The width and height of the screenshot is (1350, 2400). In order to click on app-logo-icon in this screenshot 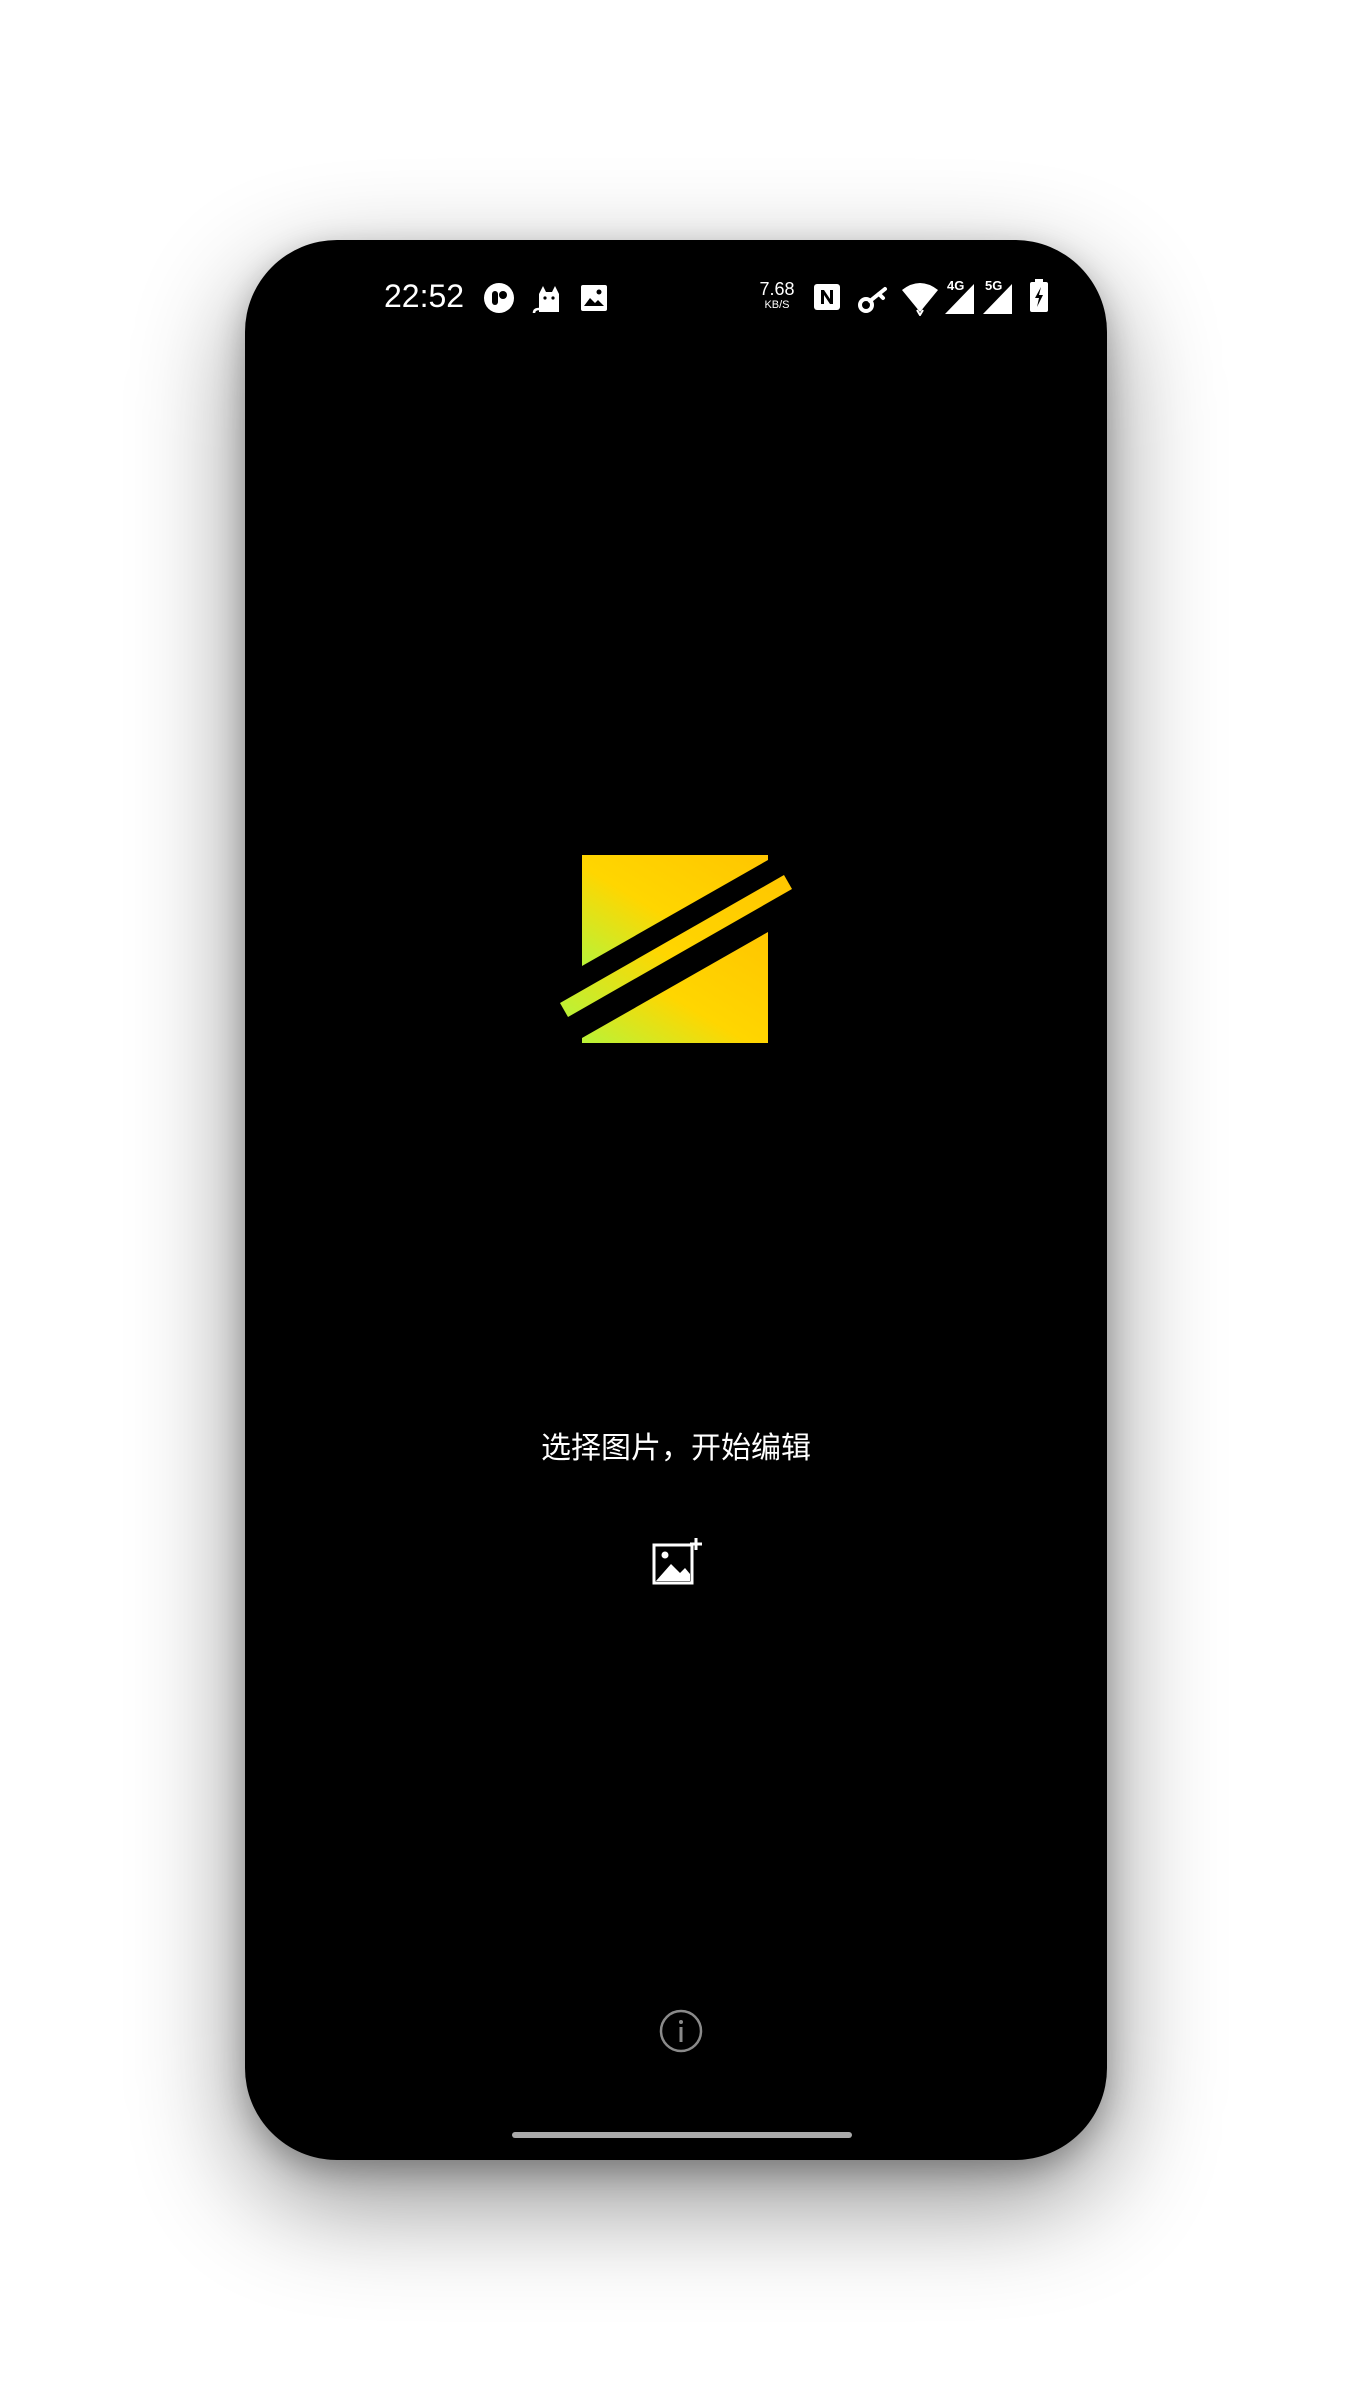, I will do `click(676, 949)`.